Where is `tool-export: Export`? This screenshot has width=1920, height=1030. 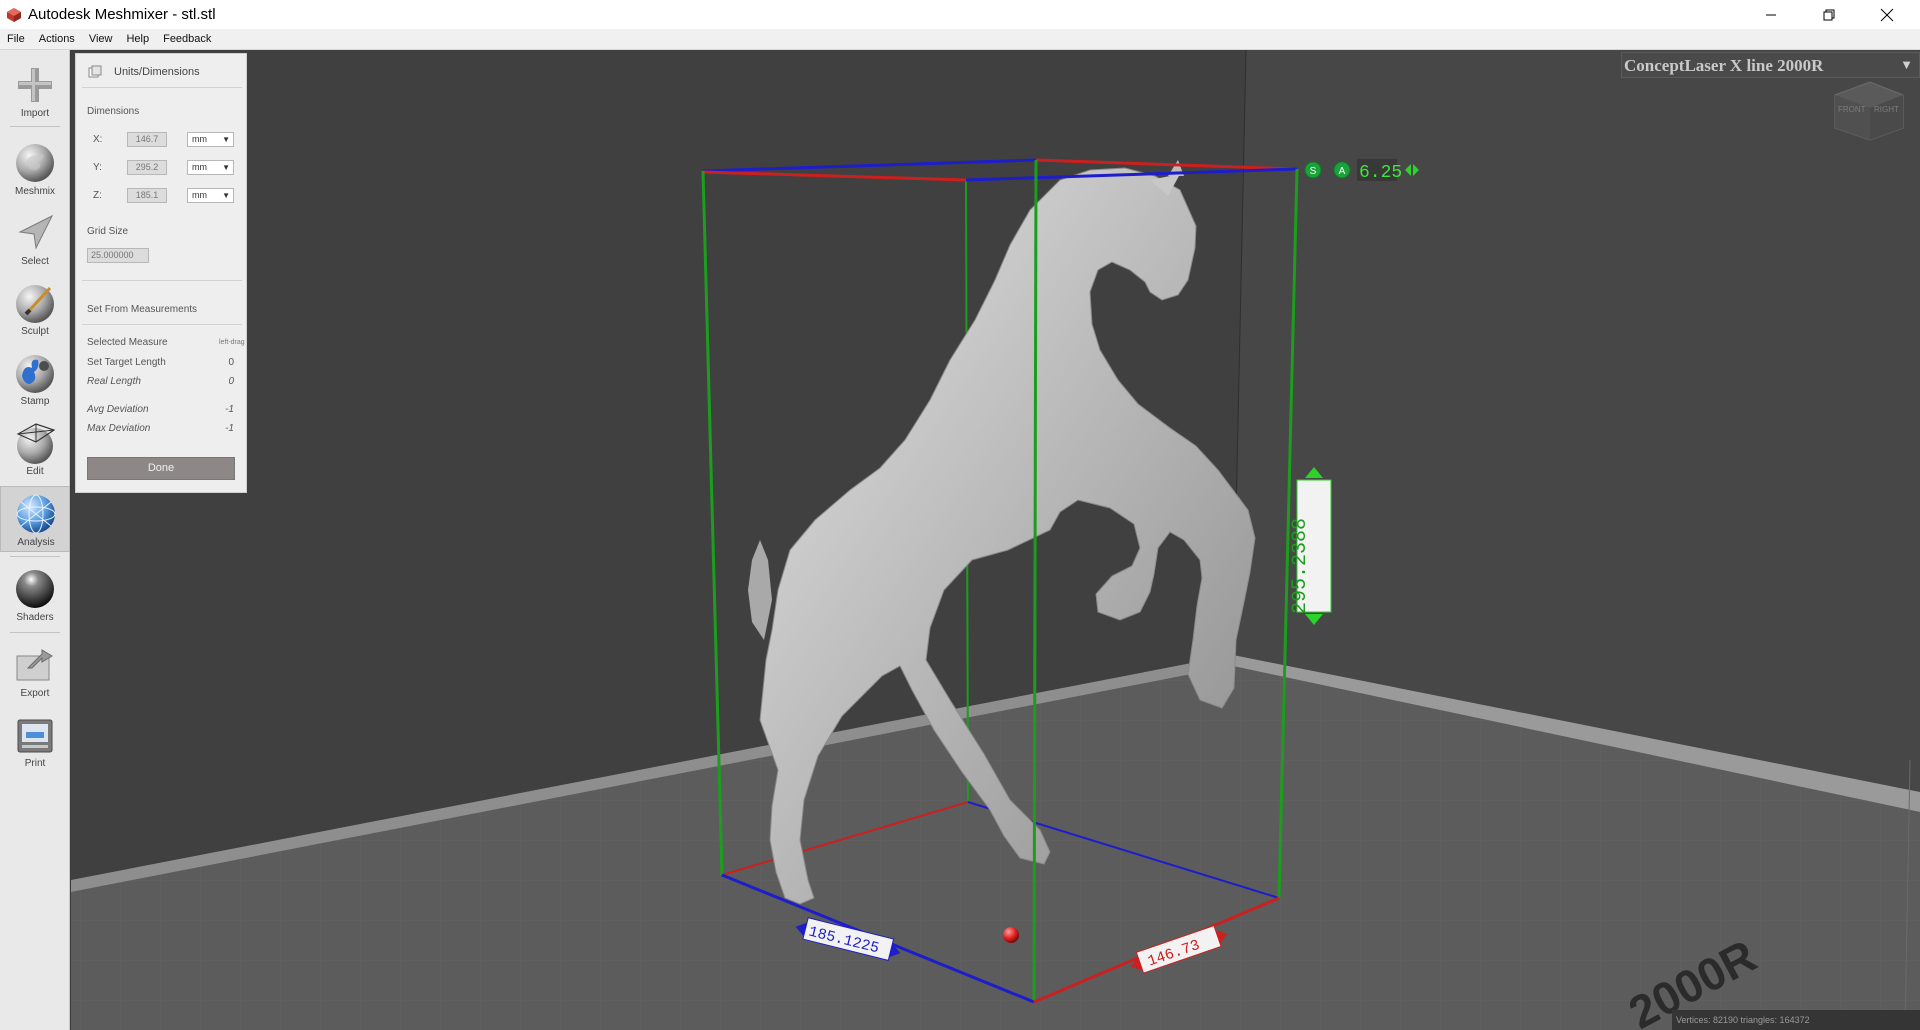
tool-export: Export is located at coordinates (35, 671).